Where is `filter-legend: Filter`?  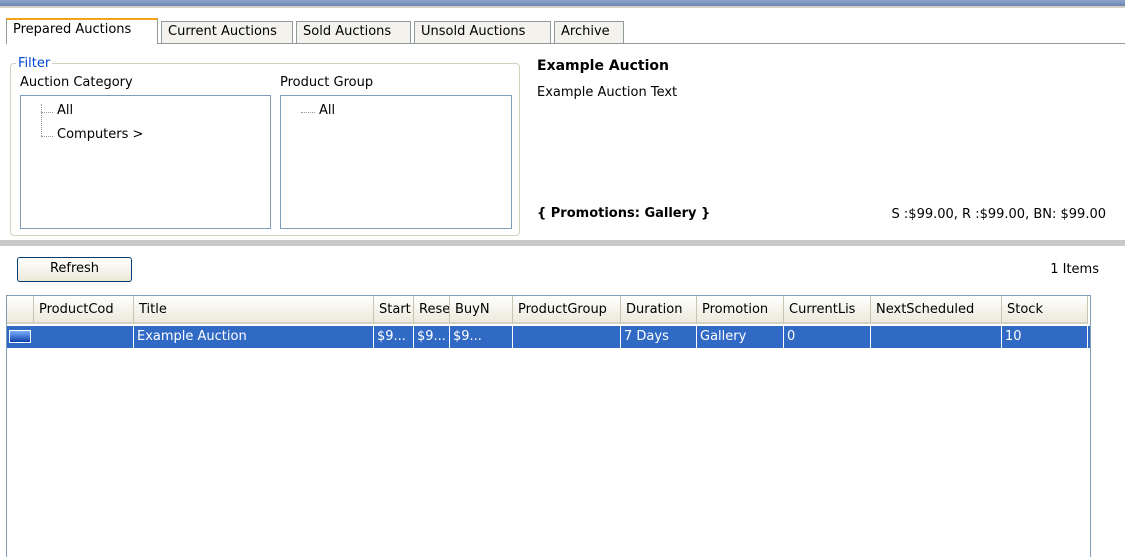
filter-legend: Filter is located at coordinates (34, 63).